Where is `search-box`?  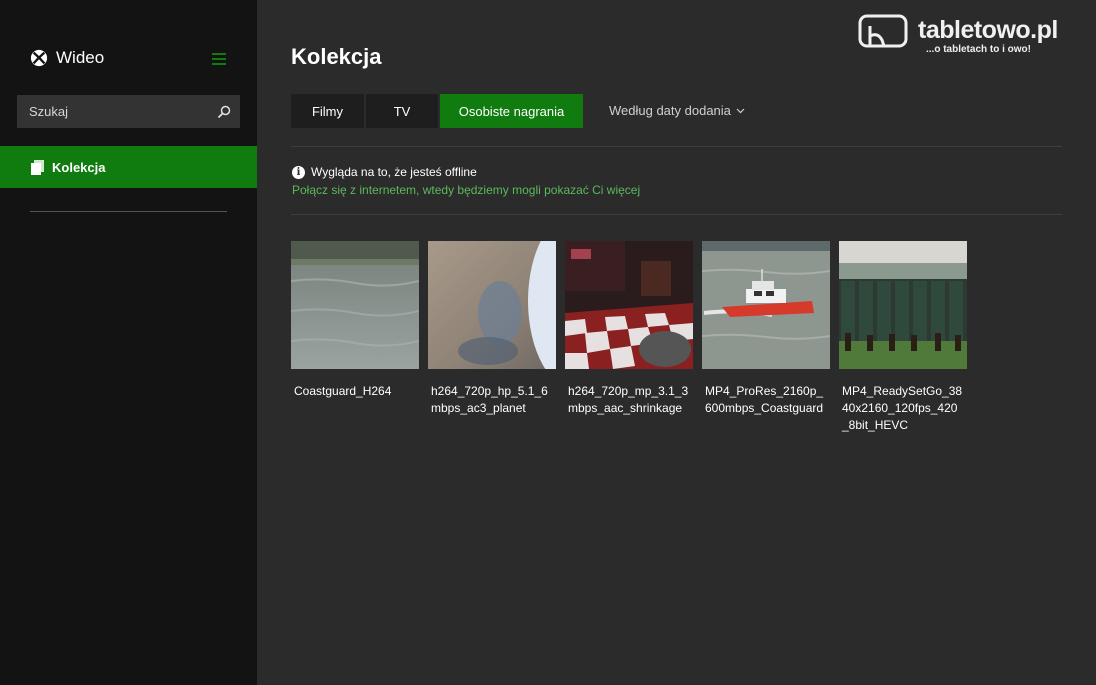 search-box is located at coordinates (128, 111).